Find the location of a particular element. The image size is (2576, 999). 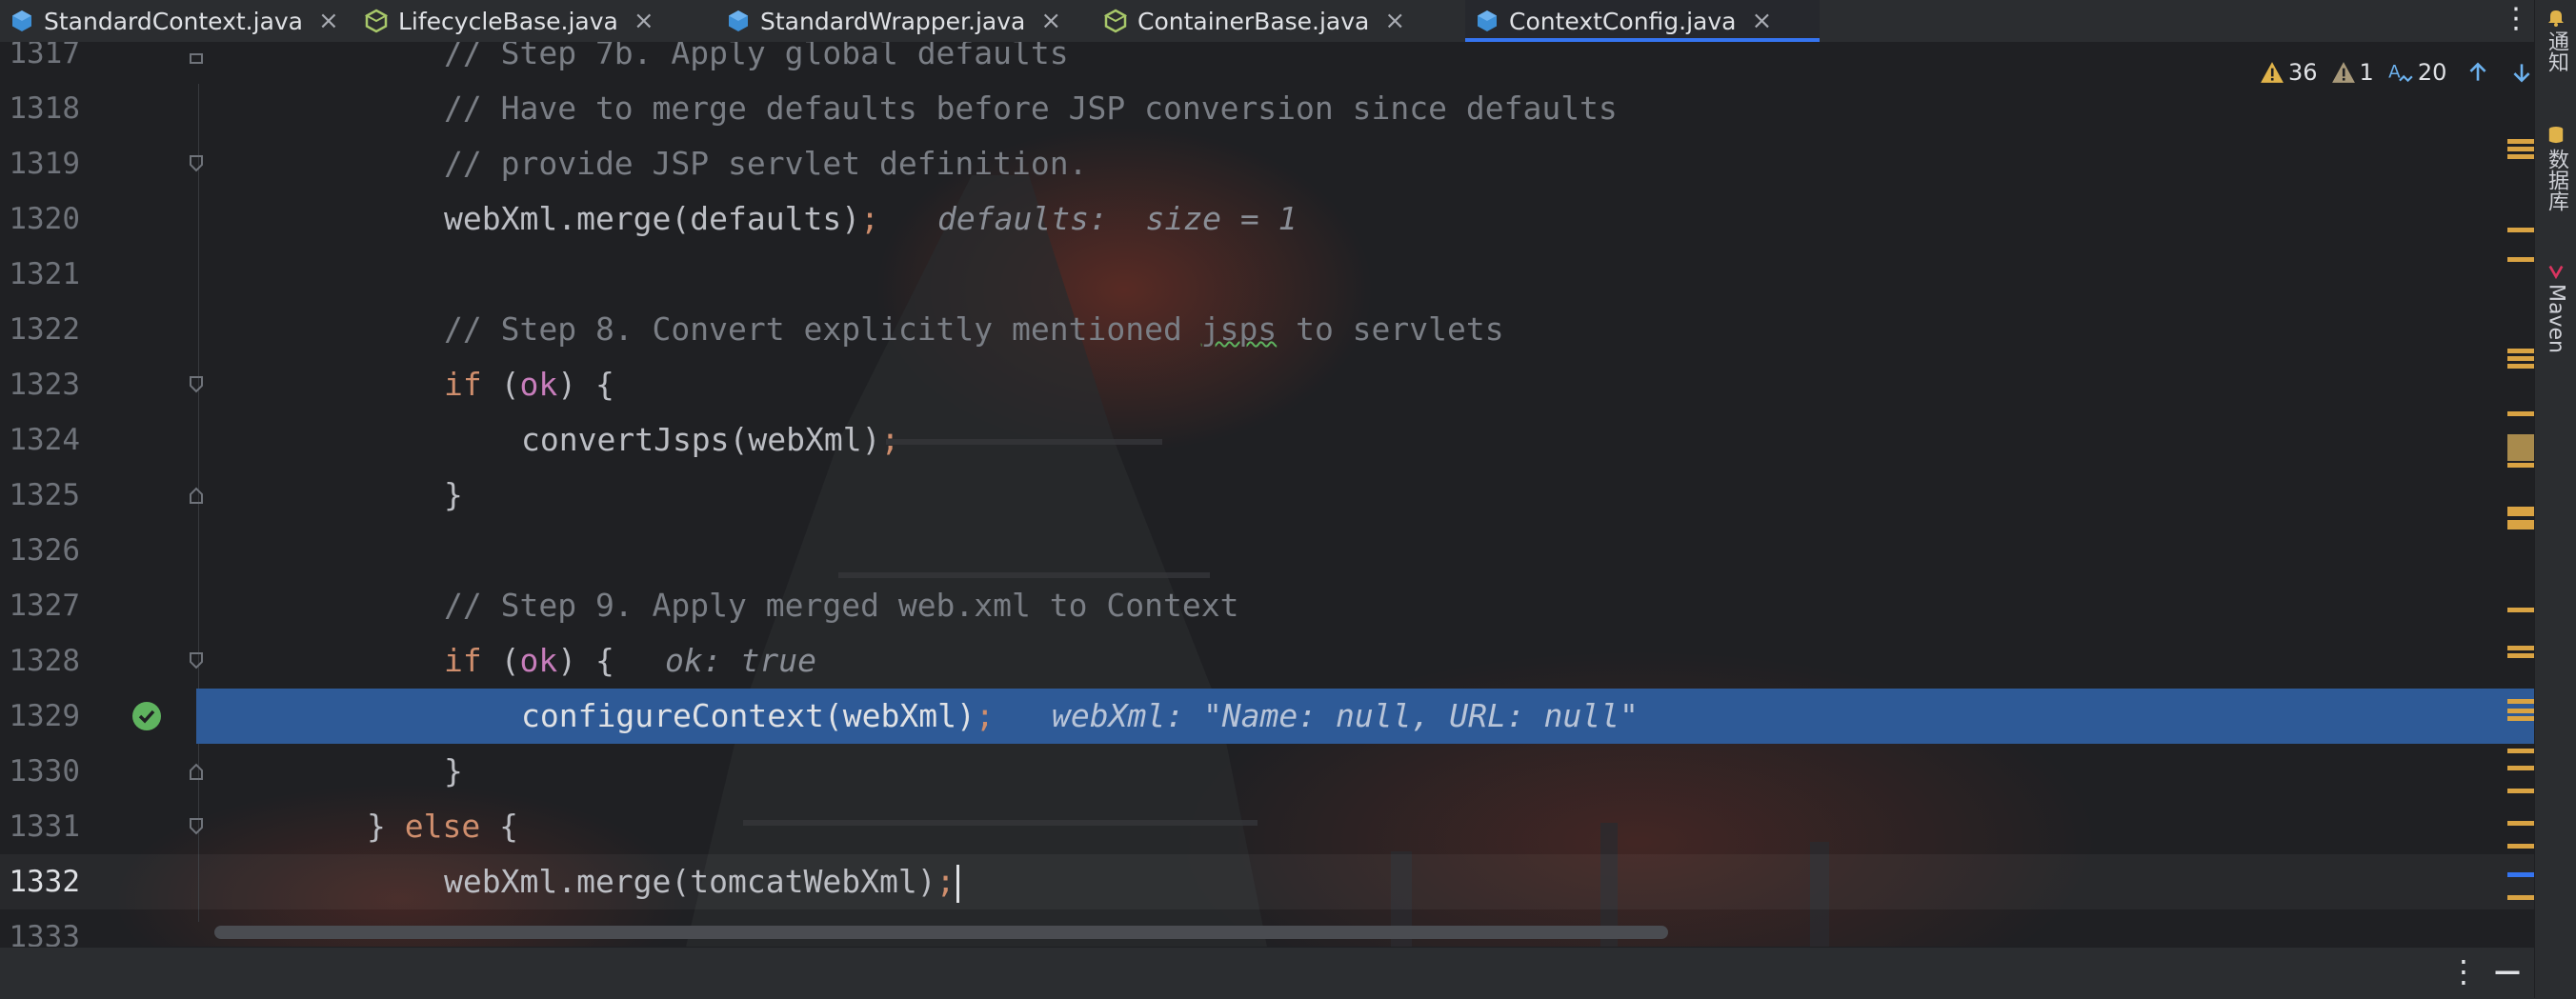

maven-tool-button: Maven is located at coordinates (2556, 308).